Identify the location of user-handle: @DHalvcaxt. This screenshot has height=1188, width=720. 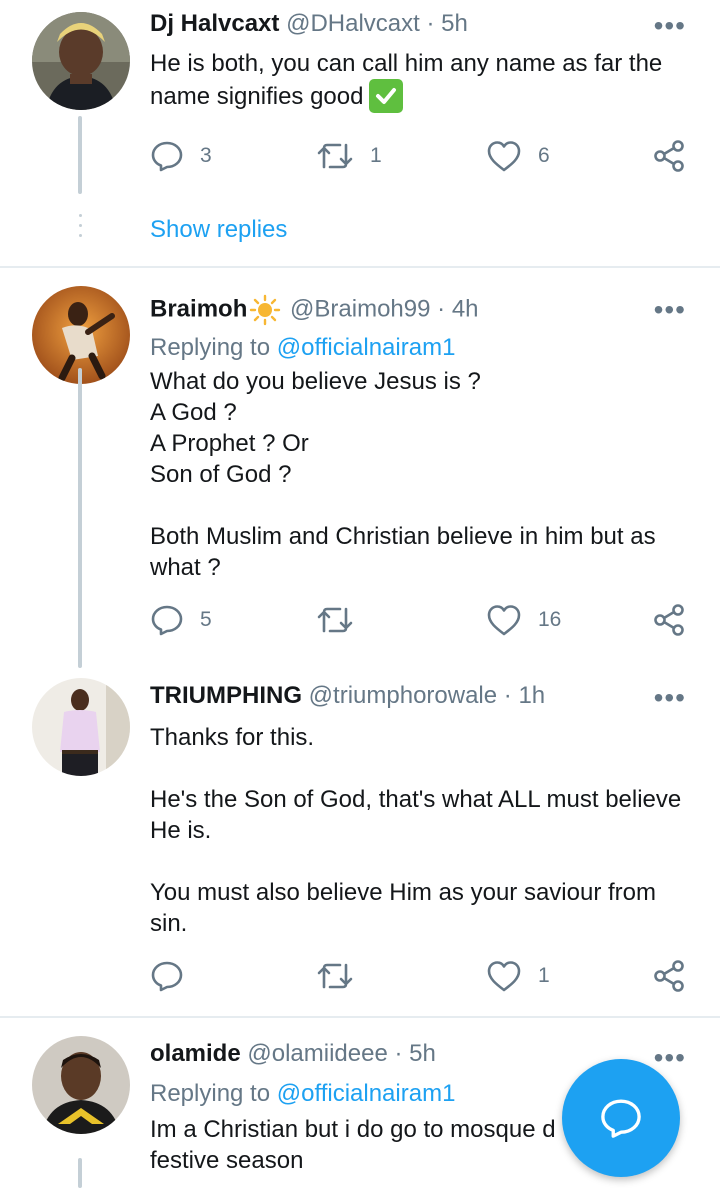
(353, 23).